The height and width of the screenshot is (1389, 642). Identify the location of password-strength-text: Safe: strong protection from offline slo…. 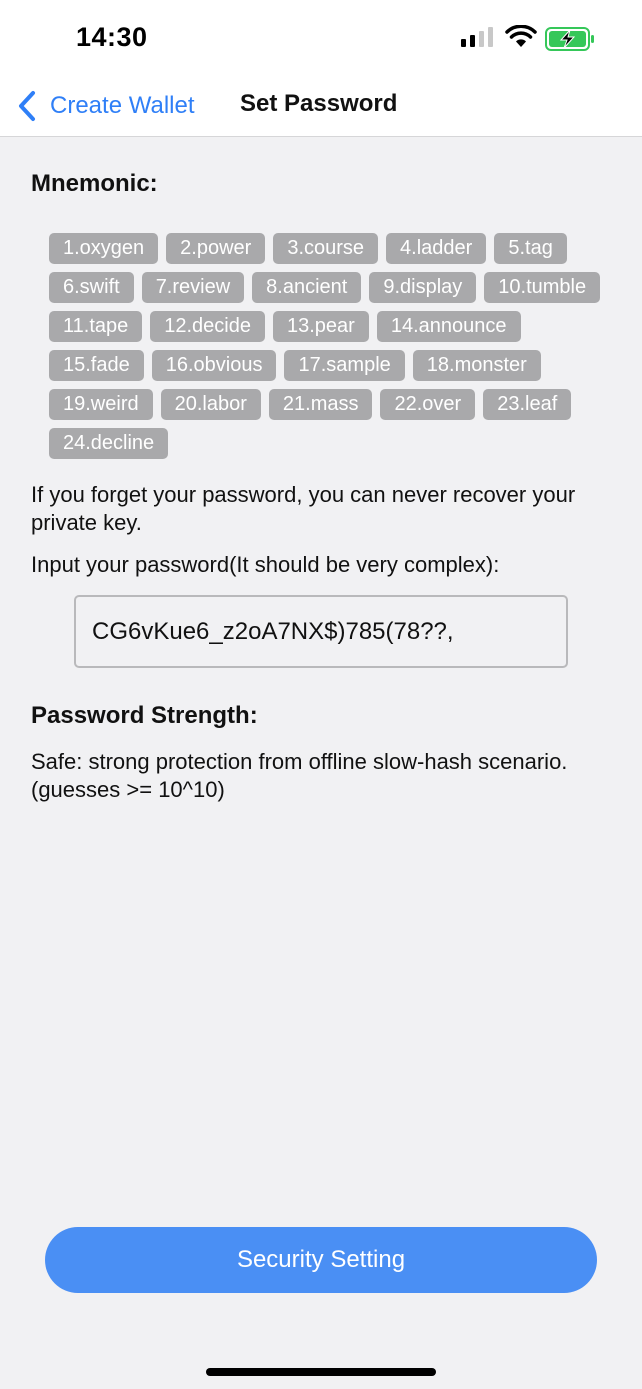
(299, 775).